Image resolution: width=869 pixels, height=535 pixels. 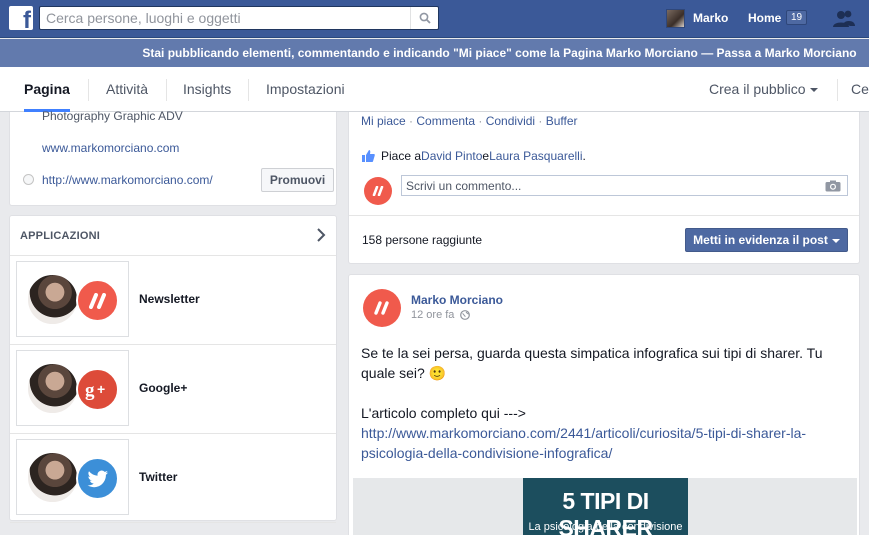 I want to click on facebook-logo: f, so click(x=21, y=19).